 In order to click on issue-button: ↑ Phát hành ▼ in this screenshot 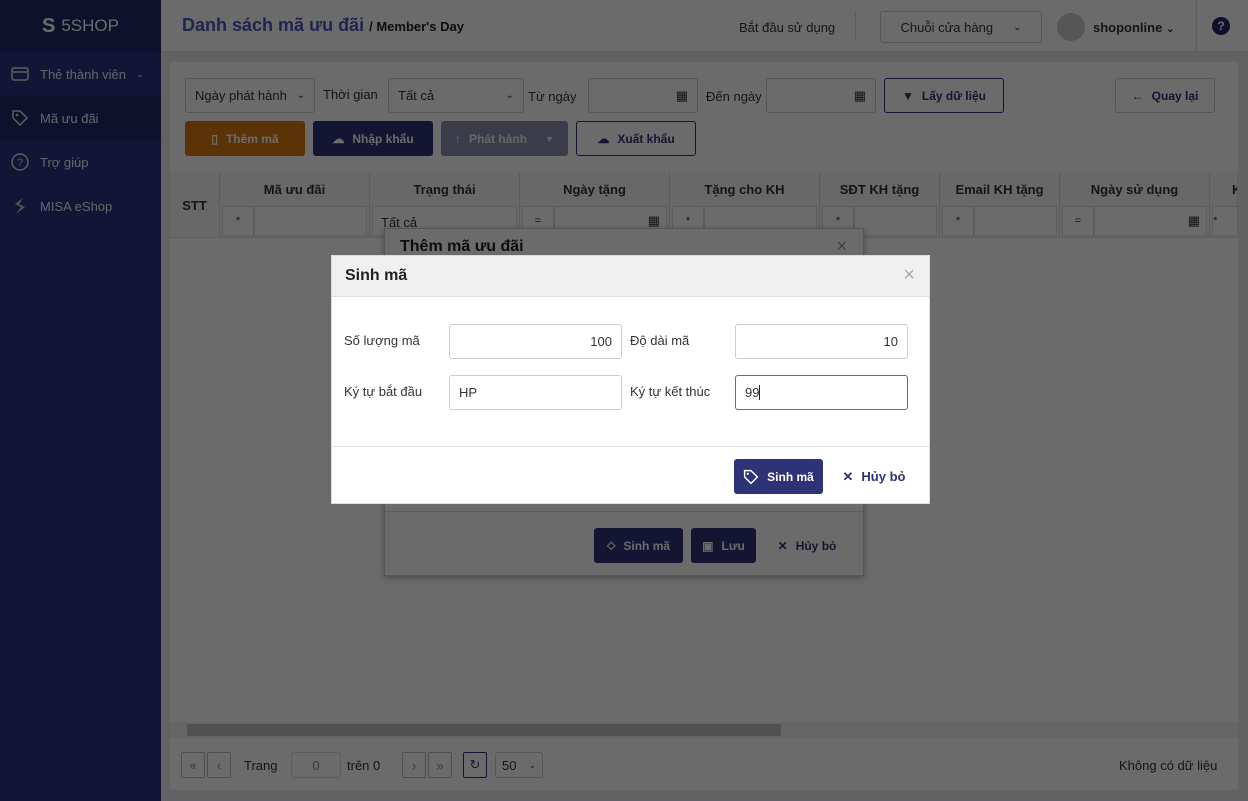, I will do `click(504, 138)`.